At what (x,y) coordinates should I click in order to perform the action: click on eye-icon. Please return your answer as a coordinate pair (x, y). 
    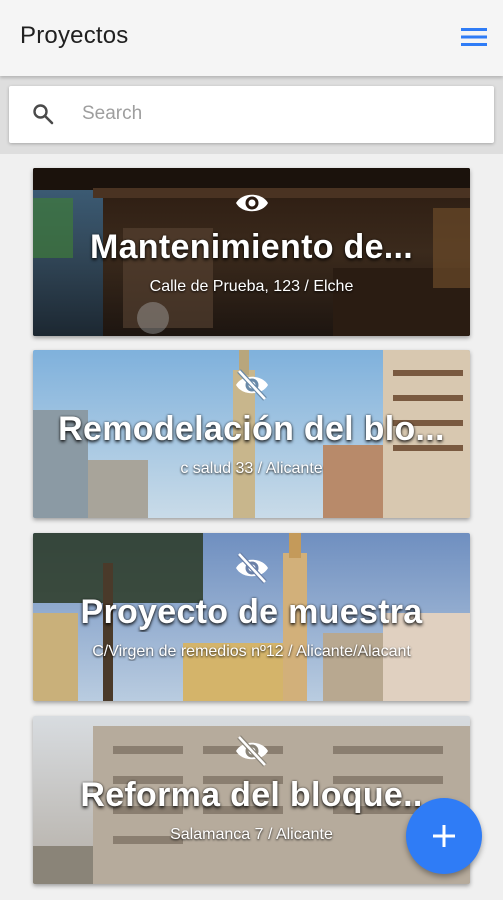
    Looking at the image, I should click on (252, 203).